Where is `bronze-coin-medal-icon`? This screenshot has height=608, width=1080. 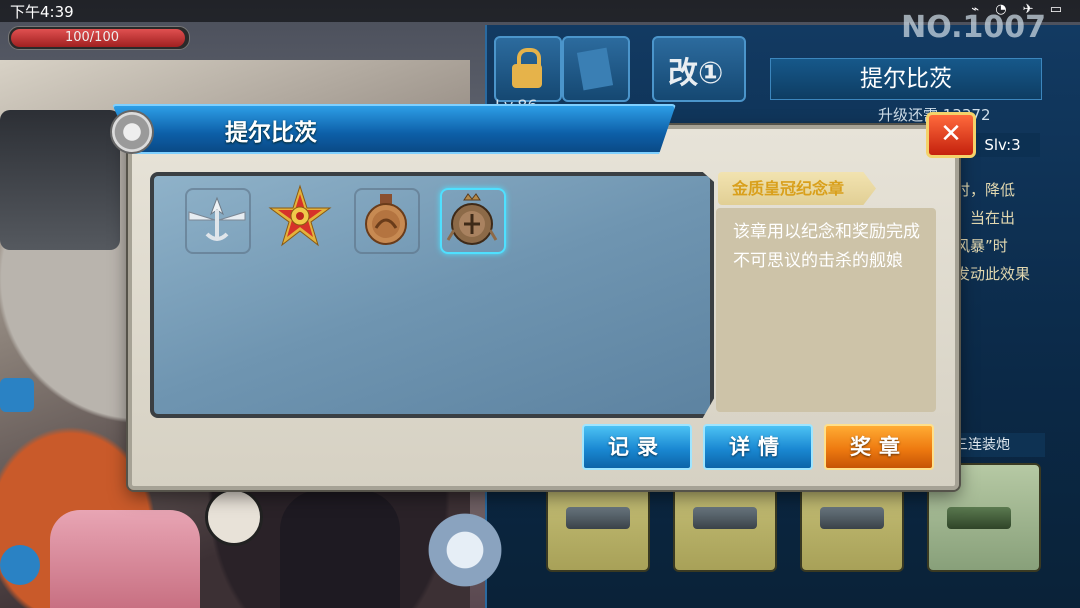 bronze-coin-medal-icon is located at coordinates (386, 219).